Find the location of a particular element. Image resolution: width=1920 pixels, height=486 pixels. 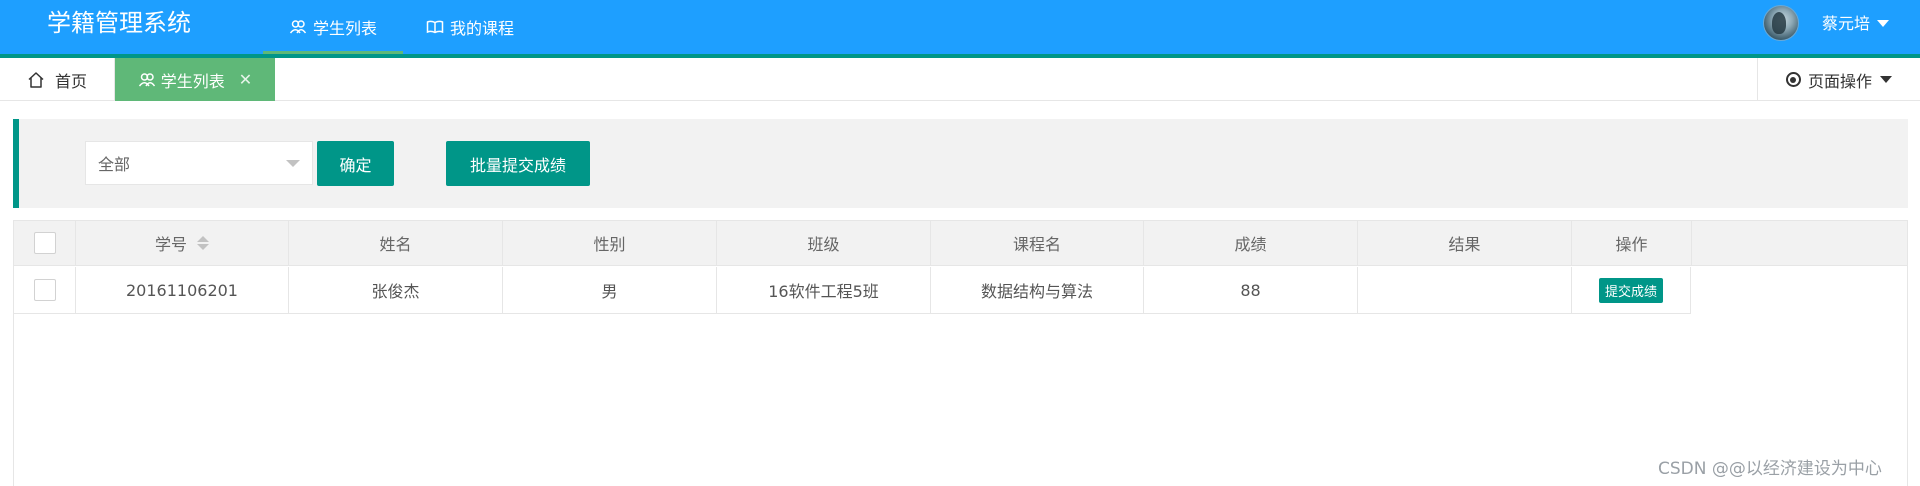

select-all-checkbox is located at coordinates (44, 243).